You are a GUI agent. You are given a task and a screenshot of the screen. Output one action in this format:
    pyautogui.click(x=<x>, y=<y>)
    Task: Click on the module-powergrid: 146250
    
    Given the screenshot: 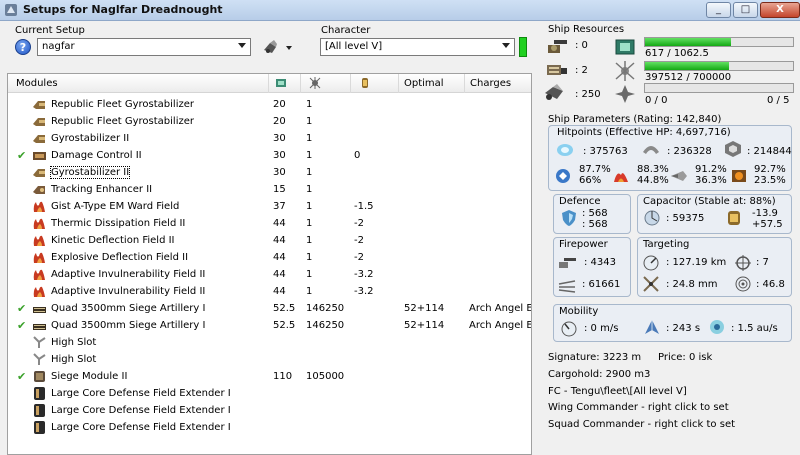 What is the action you would take?
    pyautogui.click(x=325, y=325)
    